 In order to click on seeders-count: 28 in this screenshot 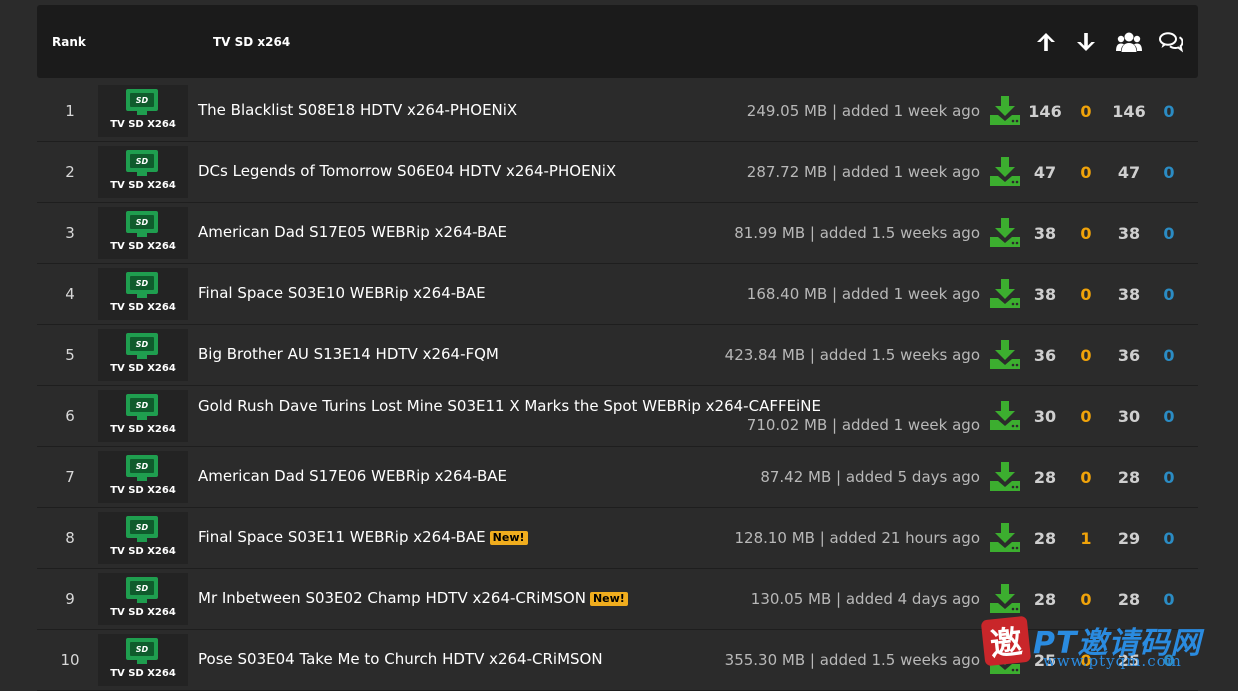, I will do `click(1045, 477)`.